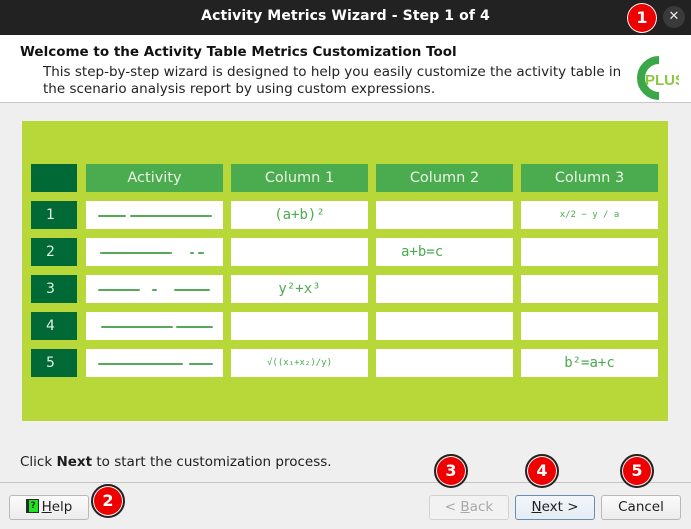 The image size is (691, 529). I want to click on close-button: ✕, so click(674, 17).